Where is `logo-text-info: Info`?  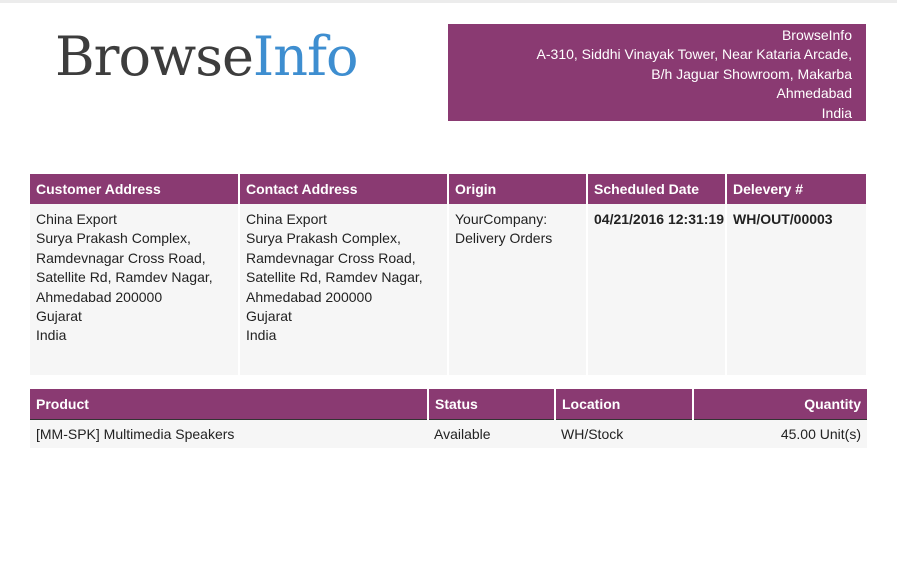 logo-text-info: Info is located at coordinates (305, 56).